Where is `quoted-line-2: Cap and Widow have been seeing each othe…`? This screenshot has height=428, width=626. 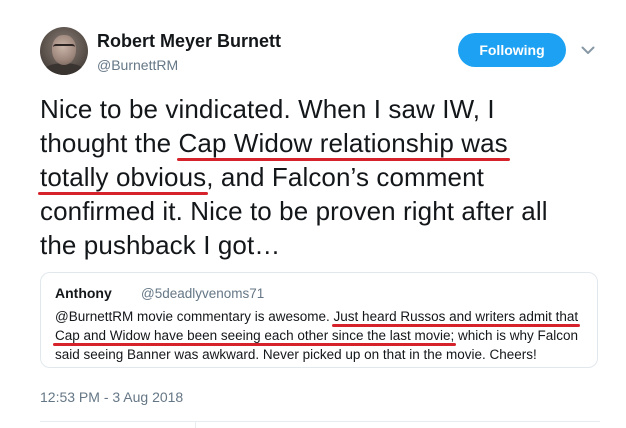
quoted-line-2: Cap and Widow have been seeing each othe… is located at coordinates (323, 335).